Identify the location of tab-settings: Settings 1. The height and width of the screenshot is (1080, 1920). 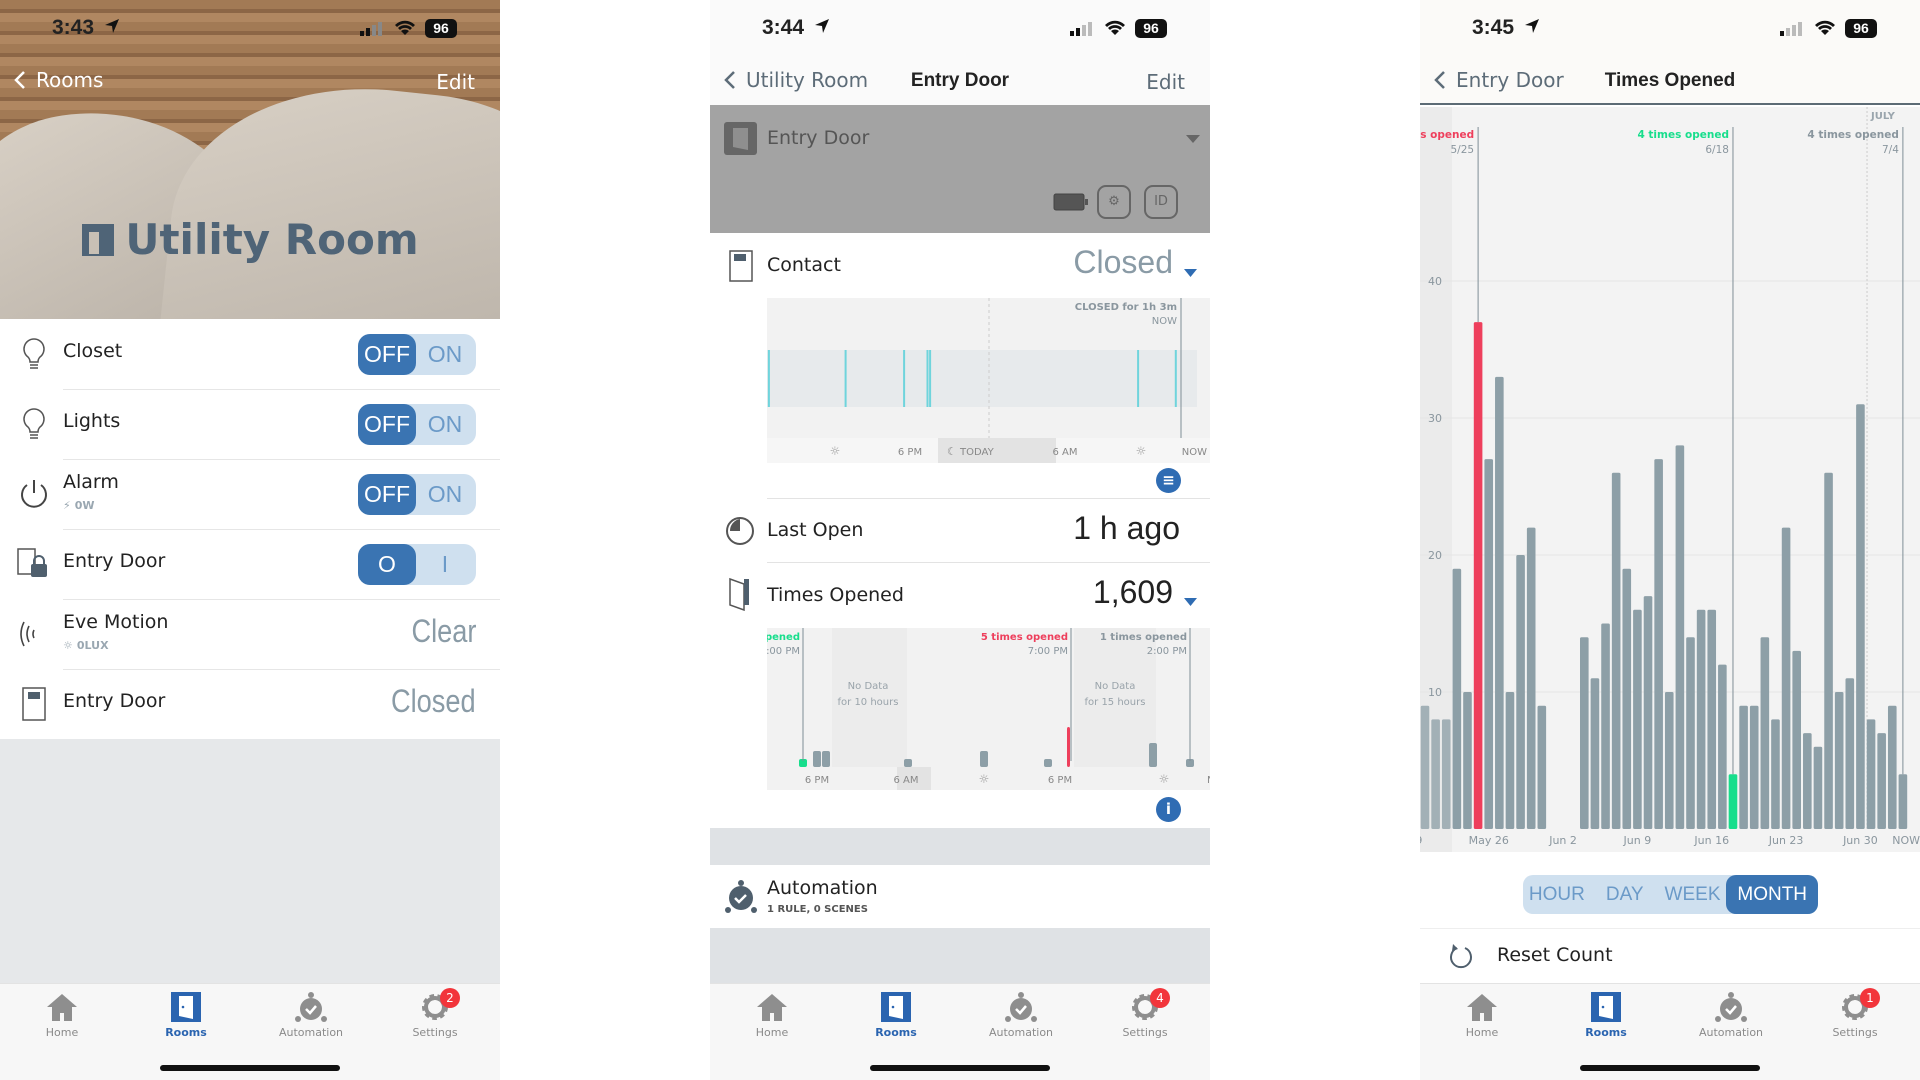
(1855, 1013).